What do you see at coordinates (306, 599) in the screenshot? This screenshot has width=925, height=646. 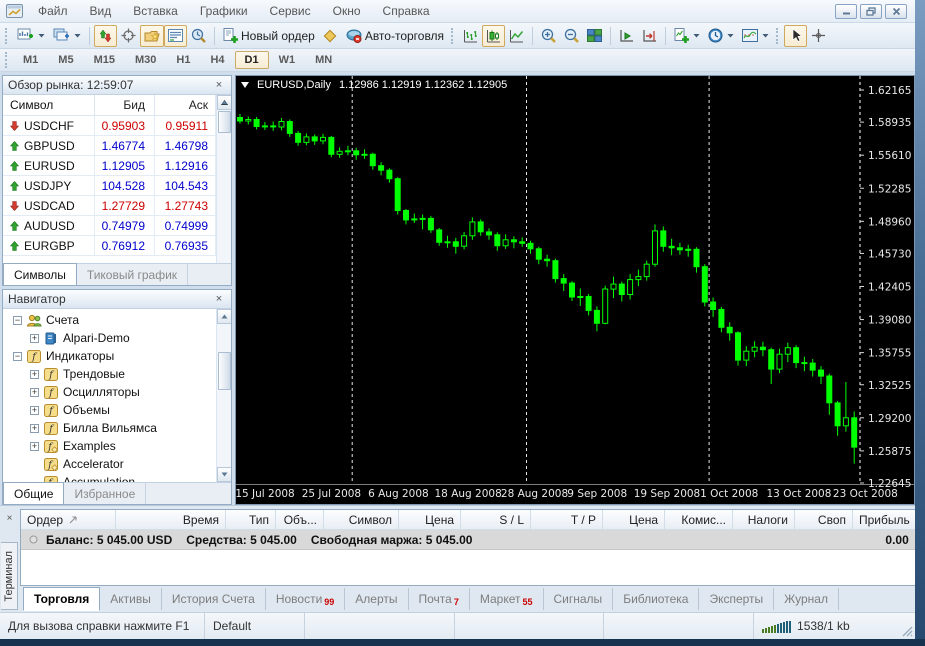 I see `terminal-tab-Новости: Новости 99` at bounding box center [306, 599].